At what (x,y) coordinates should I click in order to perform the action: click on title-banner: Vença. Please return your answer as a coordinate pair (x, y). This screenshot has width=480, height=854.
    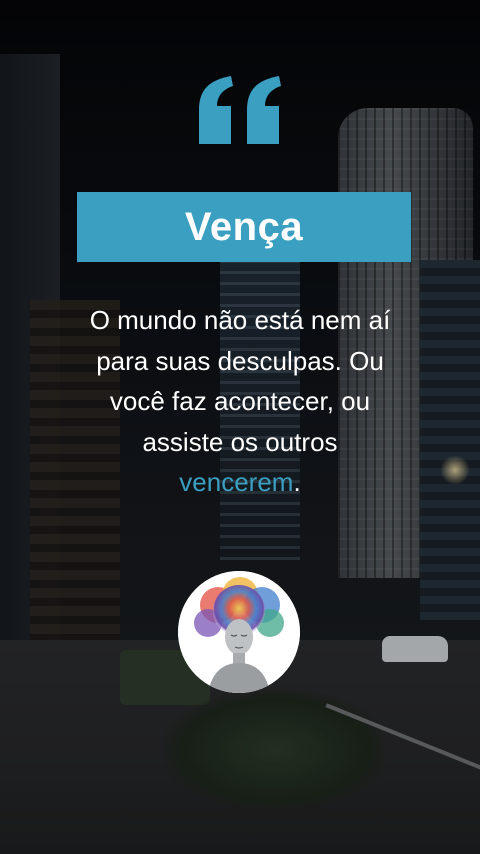
    Looking at the image, I should click on (244, 227).